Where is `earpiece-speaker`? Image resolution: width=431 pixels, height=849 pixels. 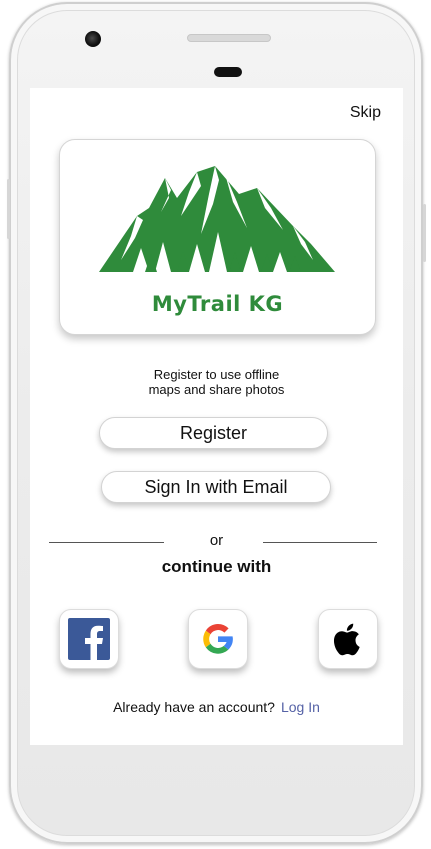 earpiece-speaker is located at coordinates (229, 38).